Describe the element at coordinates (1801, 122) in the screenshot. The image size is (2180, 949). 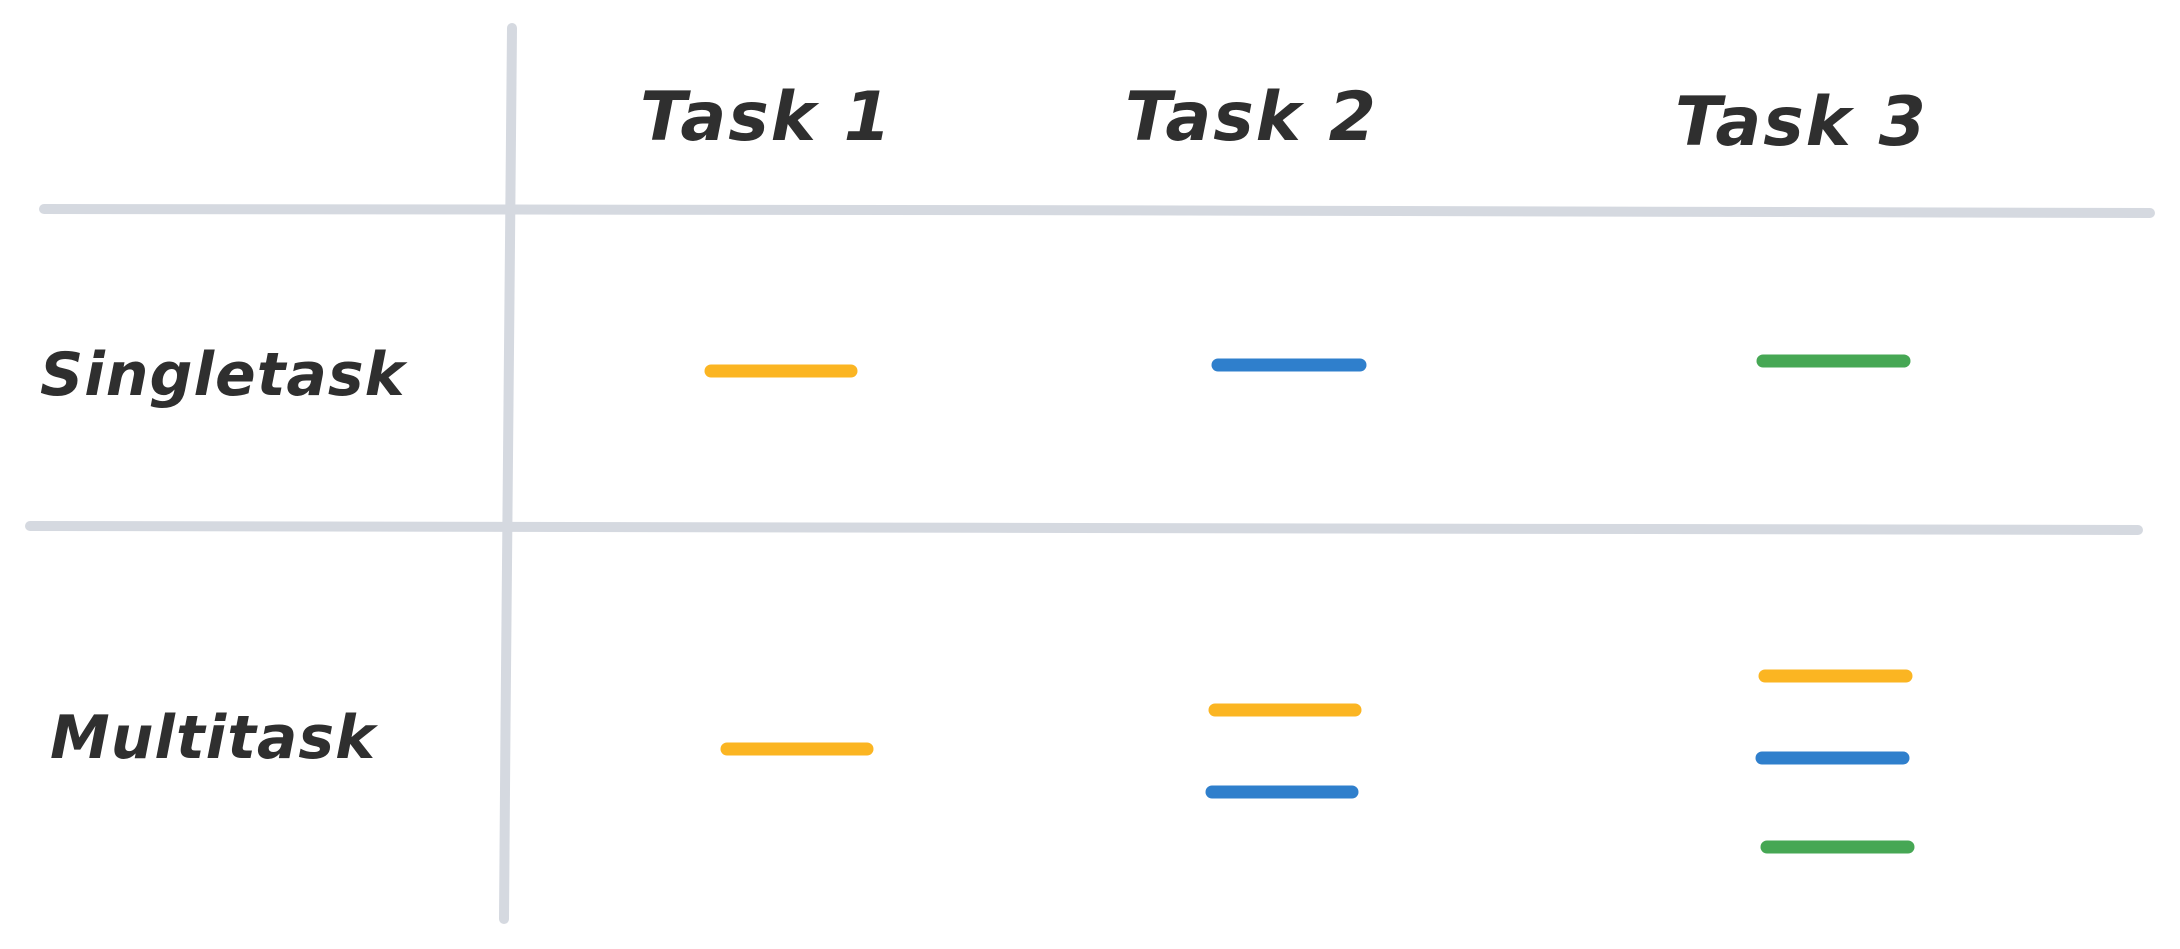
I see `column-header-task-3: Task 3` at that location.